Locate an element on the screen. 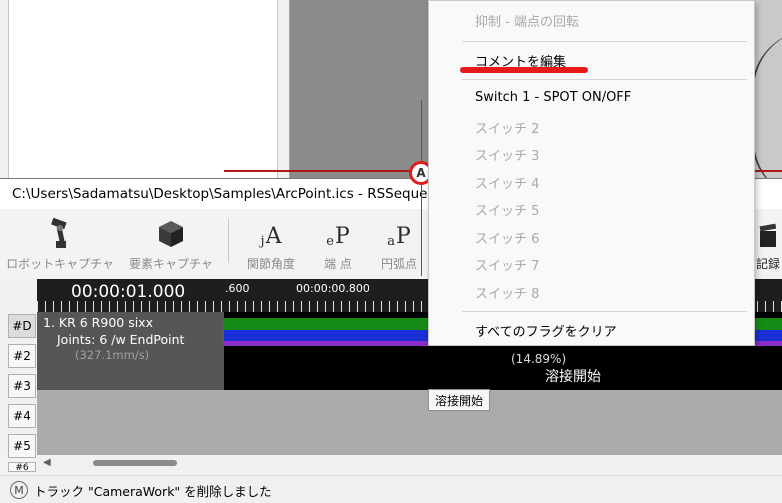 The height and width of the screenshot is (503, 782). playhead-line is located at coordinates (421, 188).